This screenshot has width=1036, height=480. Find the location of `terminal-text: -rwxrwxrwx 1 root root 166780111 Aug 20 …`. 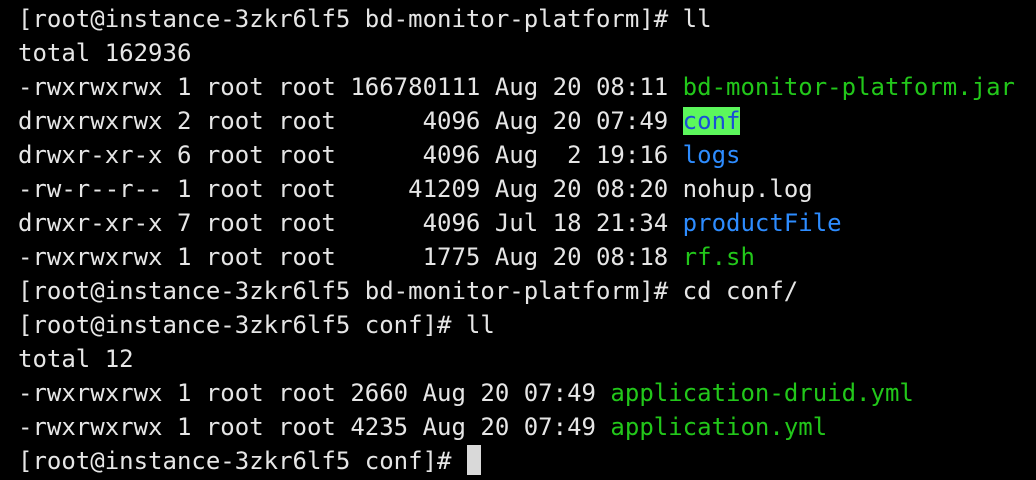

terminal-text: -rwxrwxrwx 1 root root 166780111 Aug 20 … is located at coordinates (350, 87).